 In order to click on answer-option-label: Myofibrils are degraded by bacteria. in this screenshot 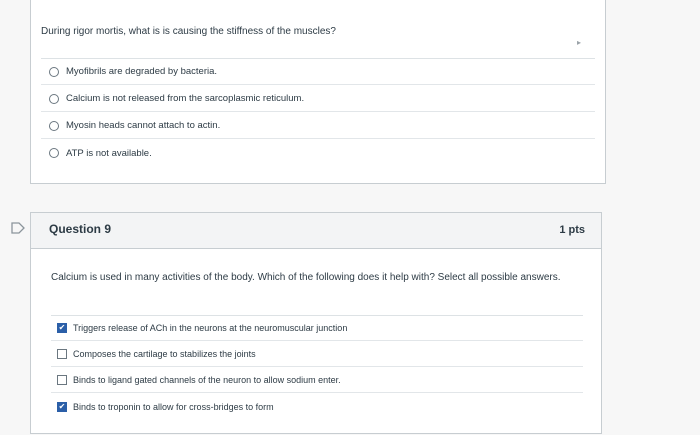, I will do `click(142, 71)`.